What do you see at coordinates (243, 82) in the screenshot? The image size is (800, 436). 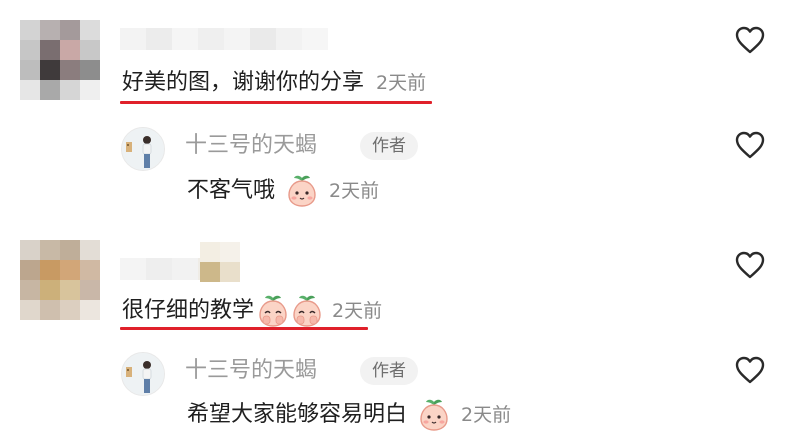 I see `comment-text: 好美的图，谢谢你的分享` at bounding box center [243, 82].